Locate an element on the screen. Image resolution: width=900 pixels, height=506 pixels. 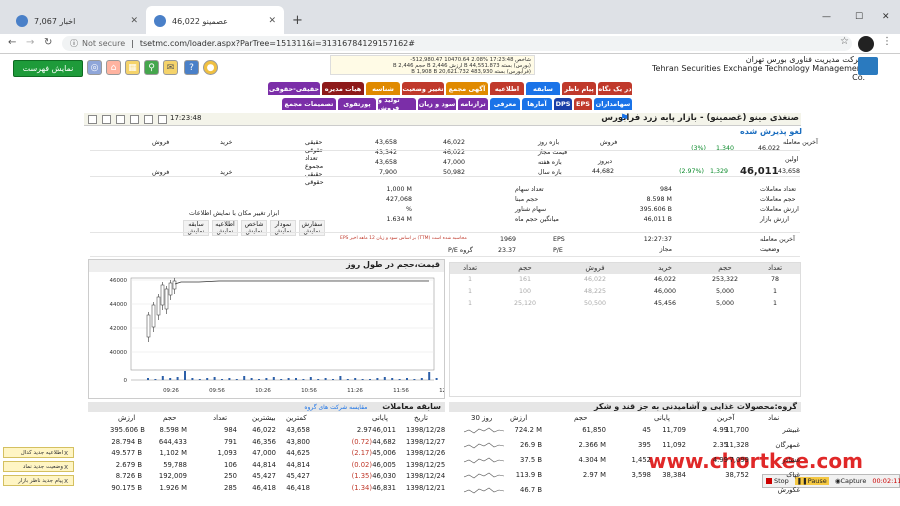
info2-label: حجم مبنا is located at coordinates (527, 199).